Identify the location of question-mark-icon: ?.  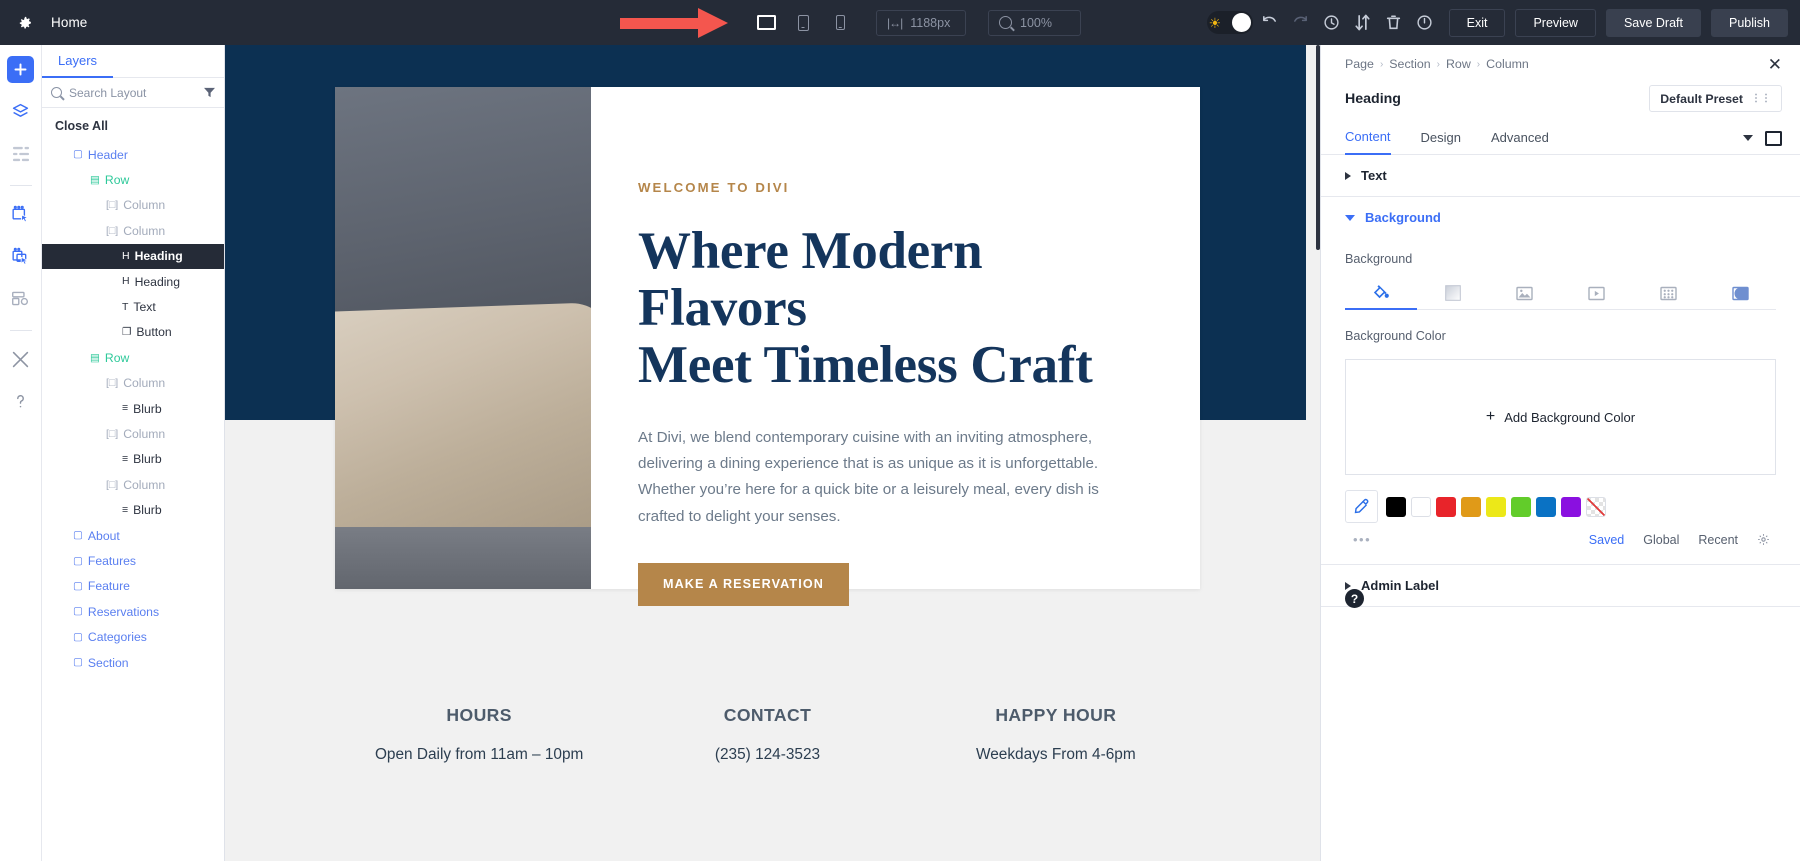
(1354, 598).